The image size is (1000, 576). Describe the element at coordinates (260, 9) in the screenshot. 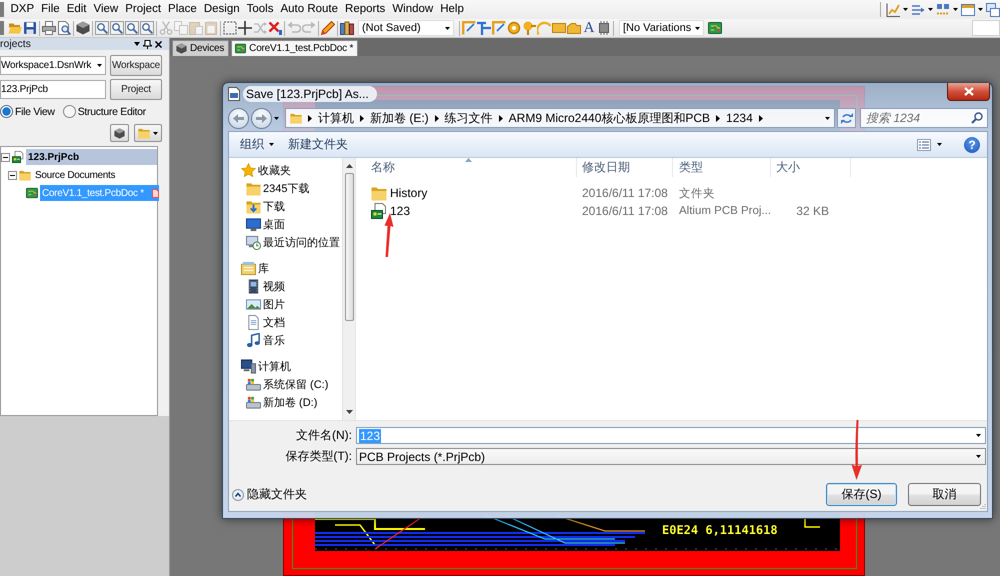

I see `menu-item: Tools` at that location.